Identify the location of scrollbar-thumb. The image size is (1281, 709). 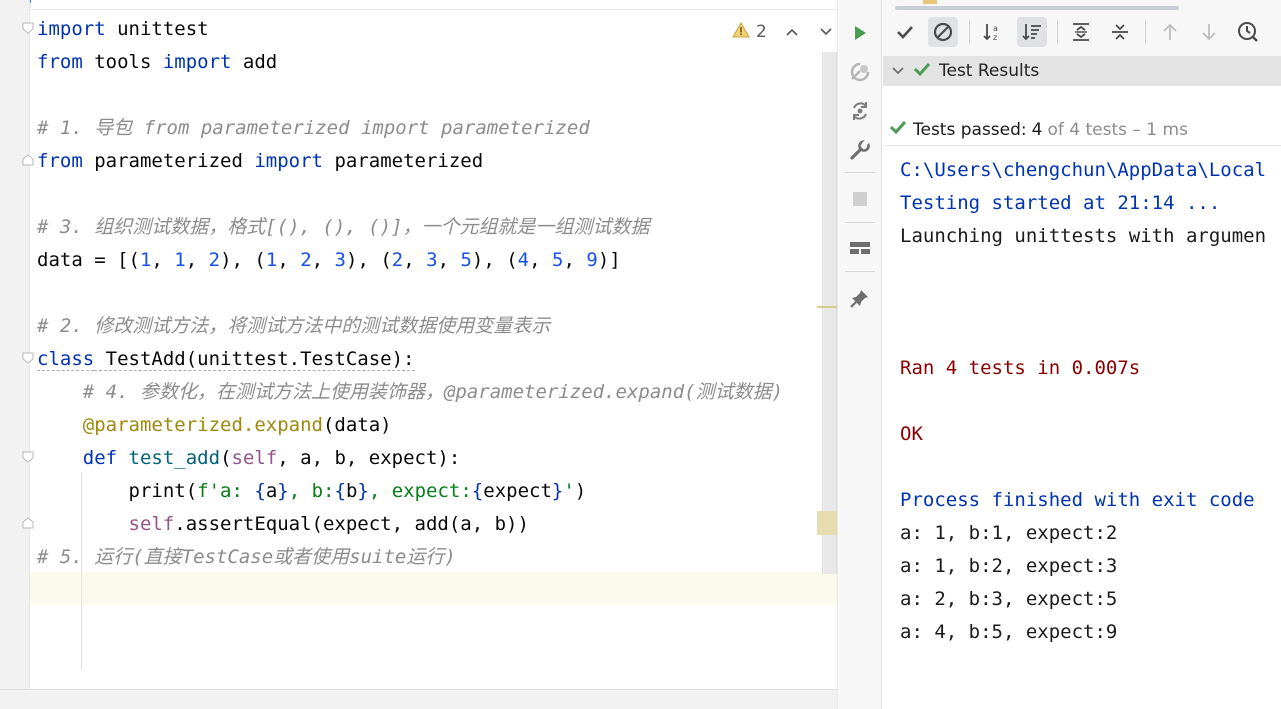
(830, 313).